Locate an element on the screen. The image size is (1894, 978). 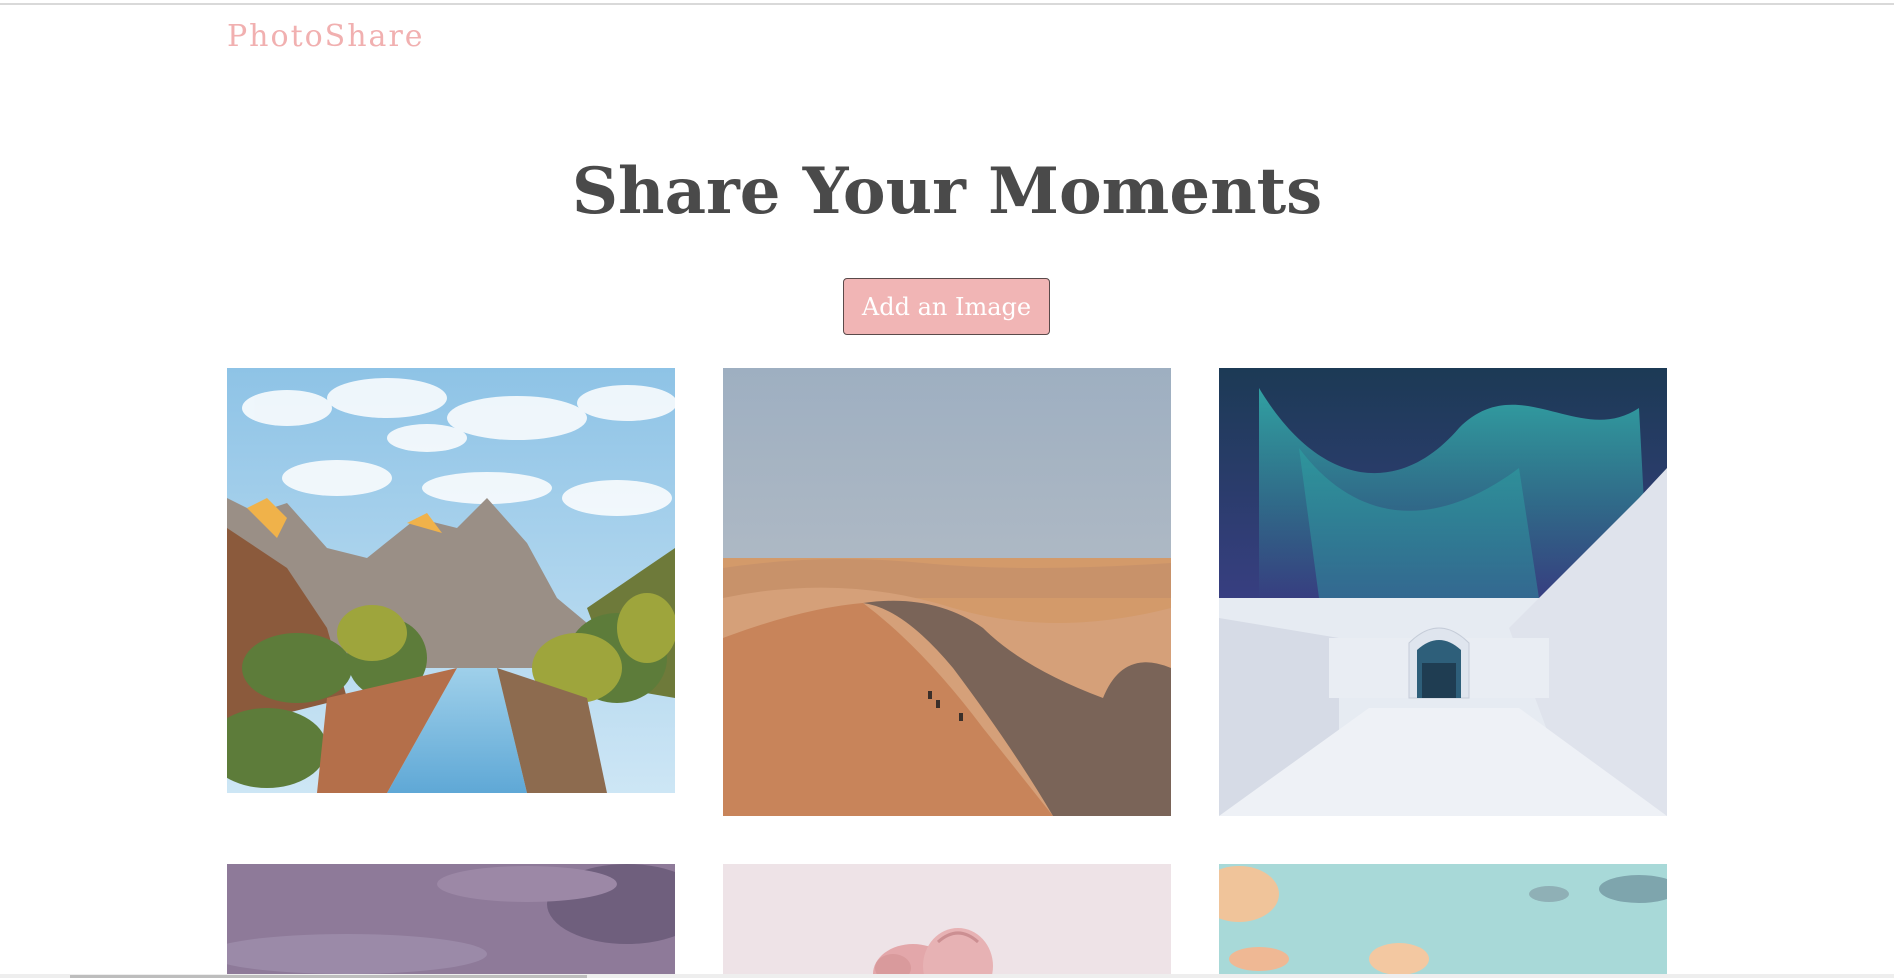
desert-photo is located at coordinates (947, 592).